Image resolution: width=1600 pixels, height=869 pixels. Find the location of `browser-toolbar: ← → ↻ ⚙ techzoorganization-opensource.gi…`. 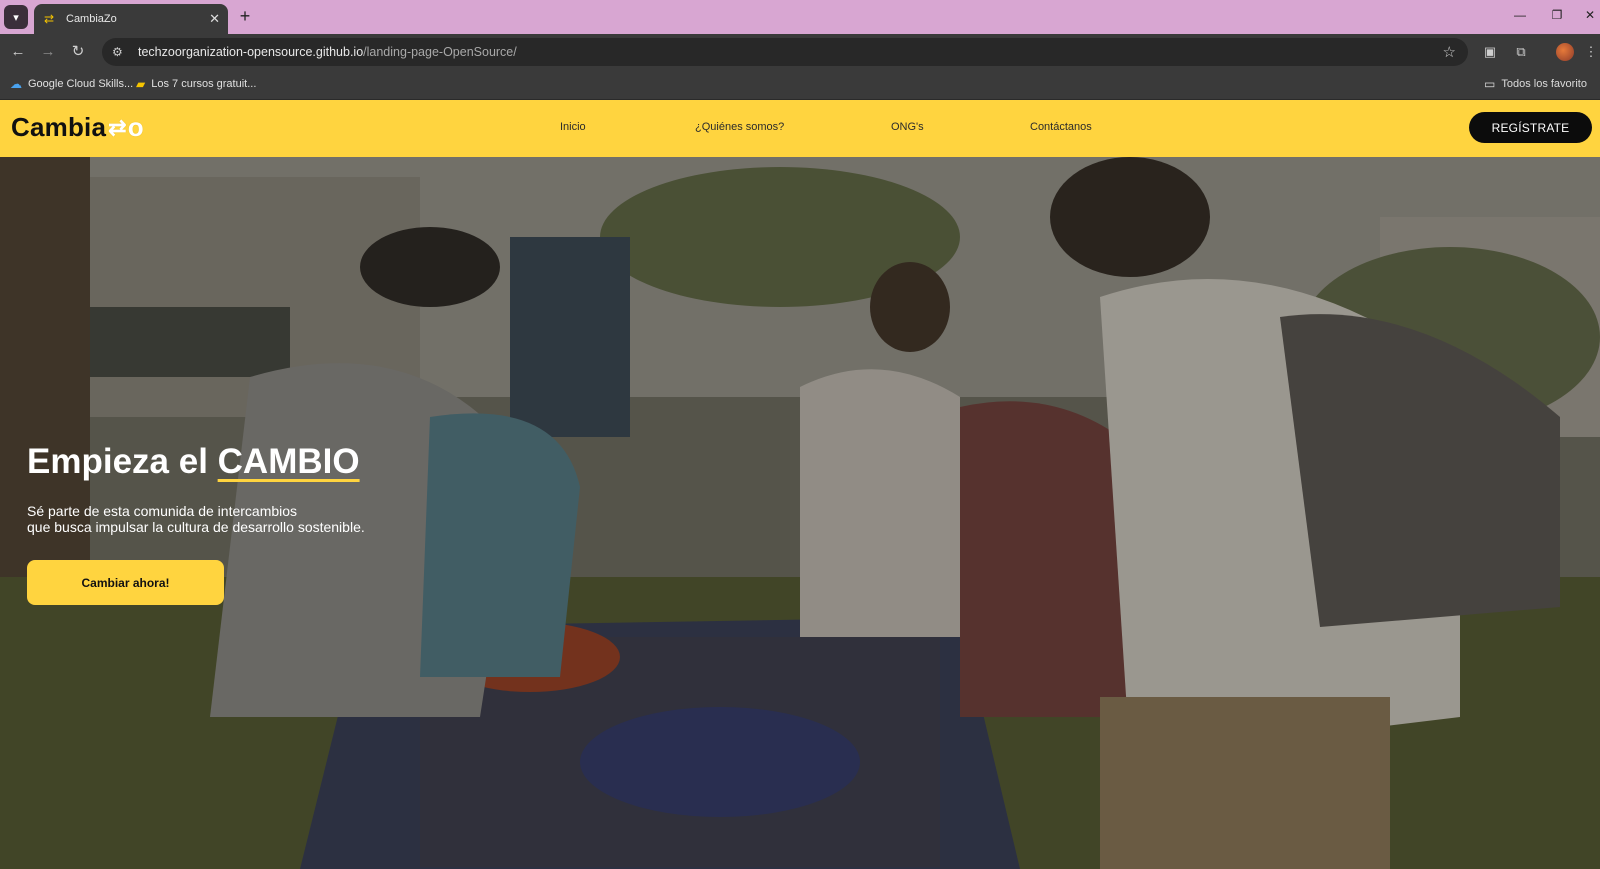

browser-toolbar: ← → ↻ ⚙ techzoorganization-opensource.gi… is located at coordinates (800, 52).